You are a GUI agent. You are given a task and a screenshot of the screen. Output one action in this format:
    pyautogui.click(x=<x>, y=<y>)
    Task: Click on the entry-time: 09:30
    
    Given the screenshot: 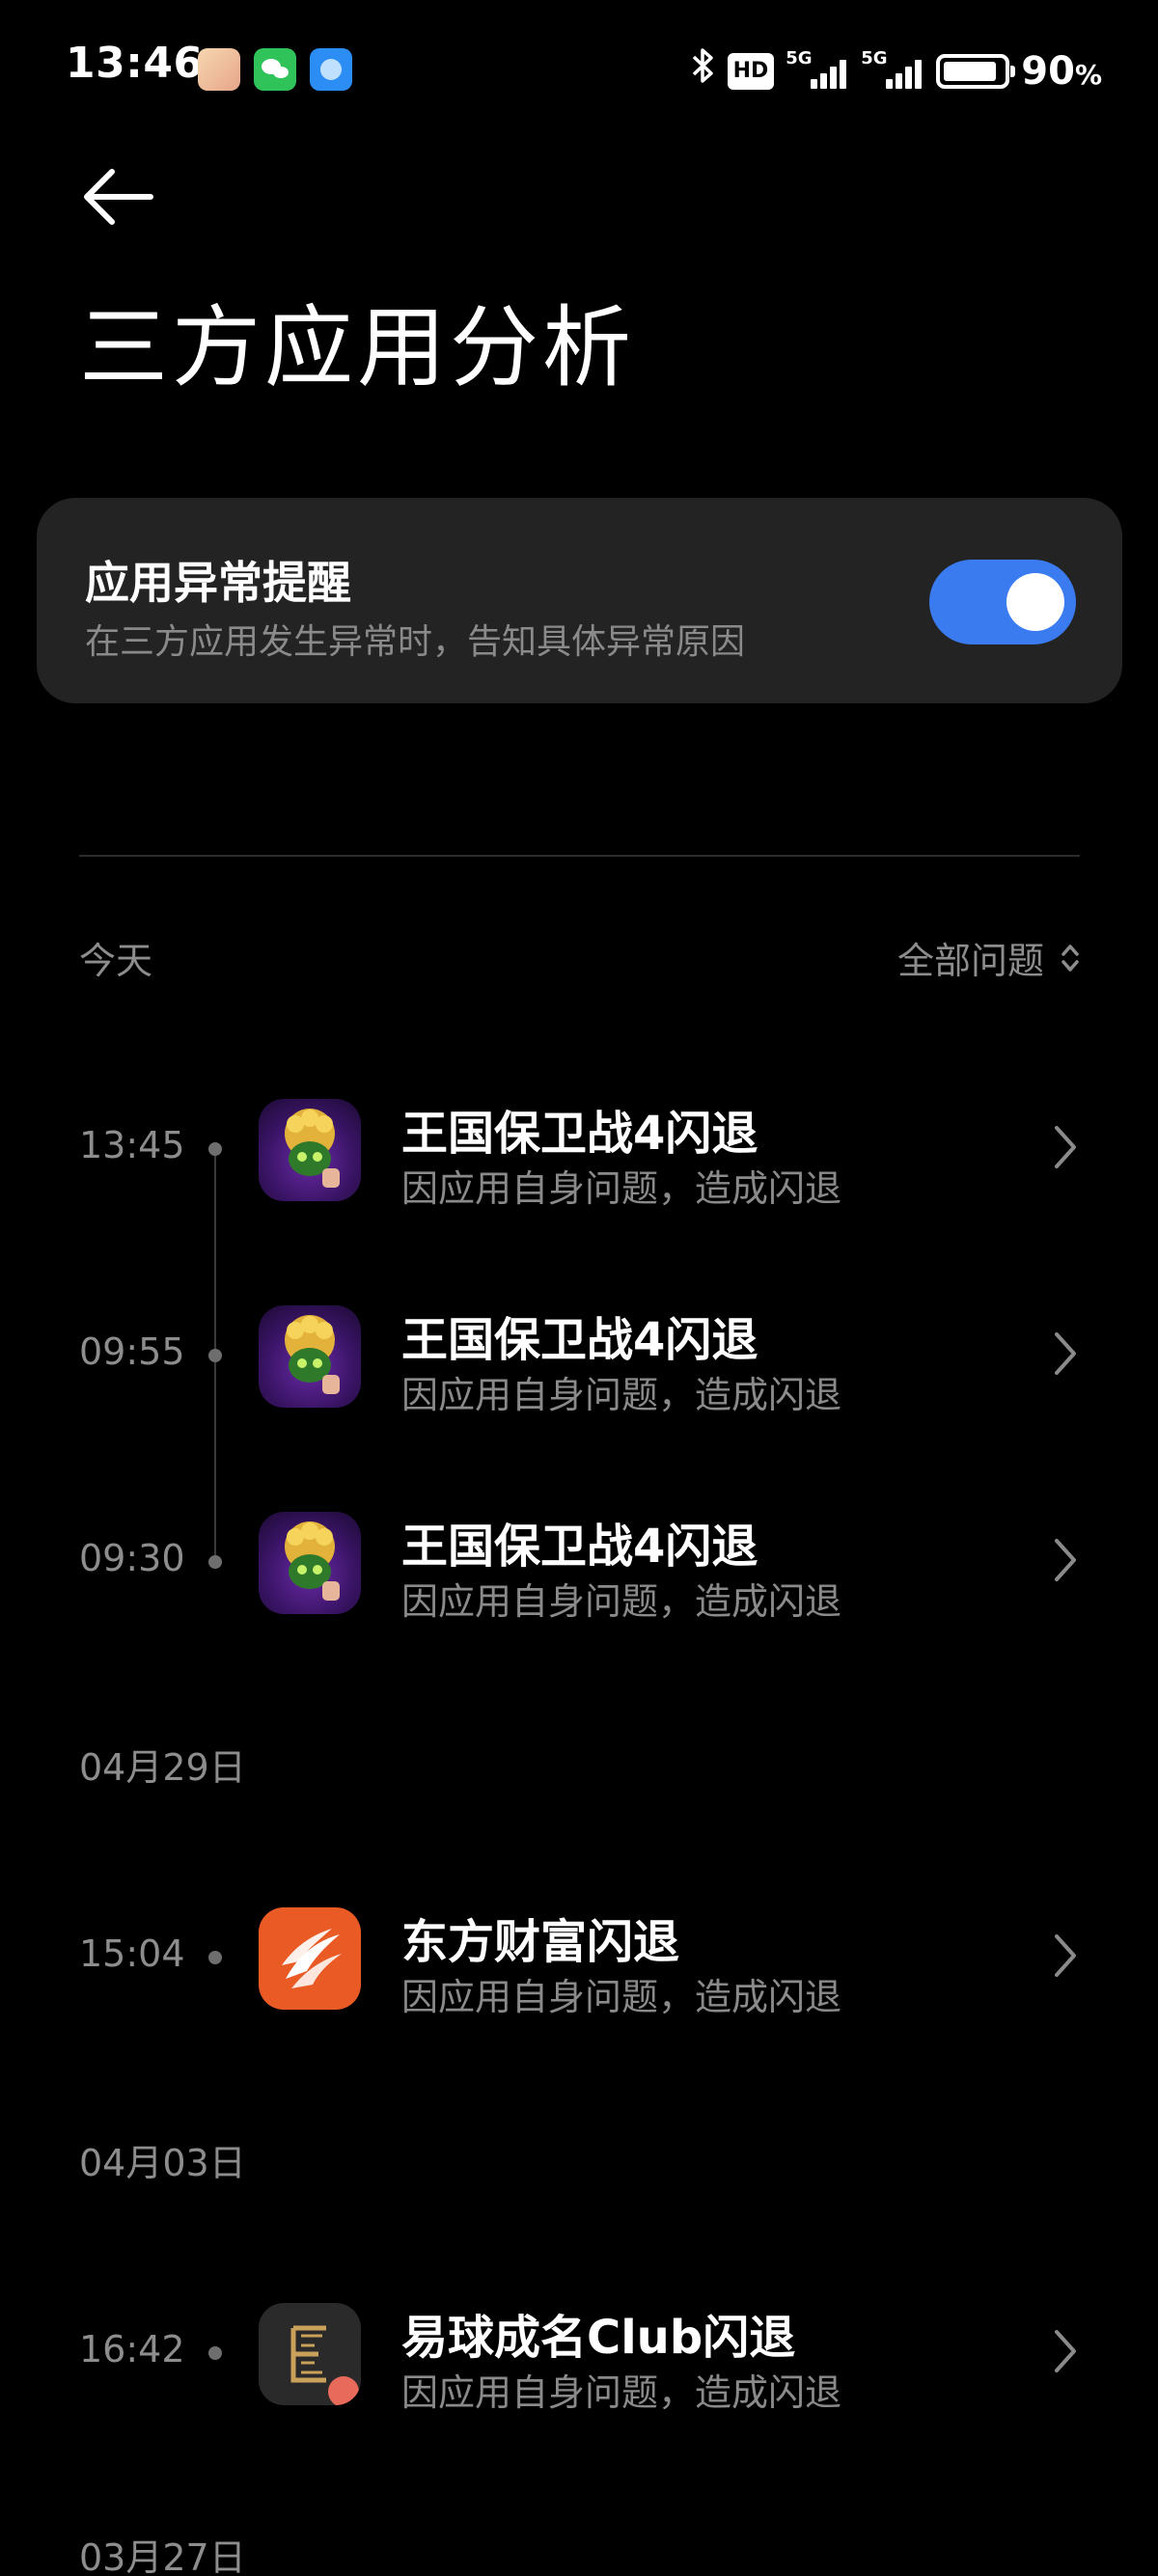 What is the action you would take?
    pyautogui.click(x=132, y=1558)
    